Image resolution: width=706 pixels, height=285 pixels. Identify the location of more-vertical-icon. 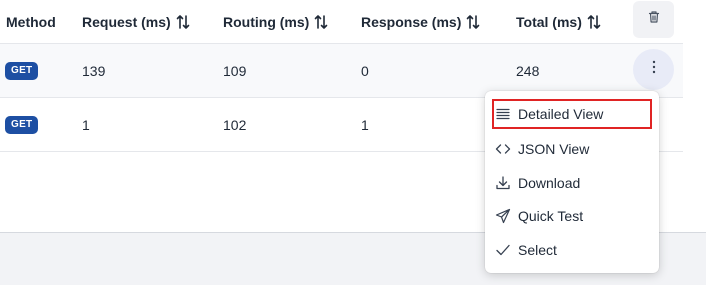
(654, 69).